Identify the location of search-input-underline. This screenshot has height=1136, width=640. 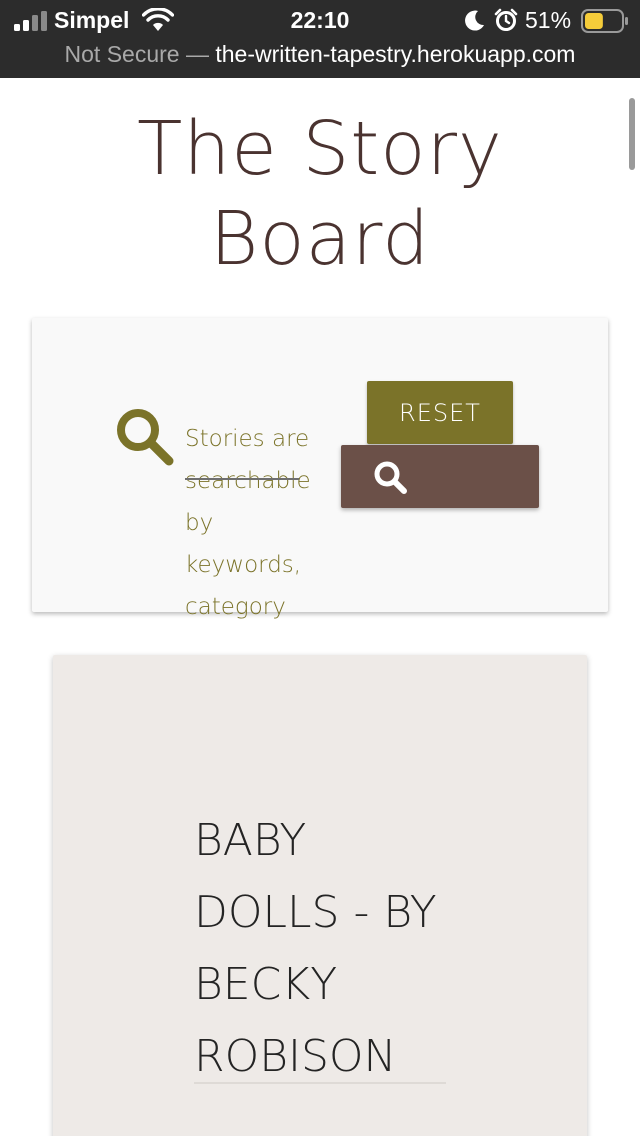
(242, 479).